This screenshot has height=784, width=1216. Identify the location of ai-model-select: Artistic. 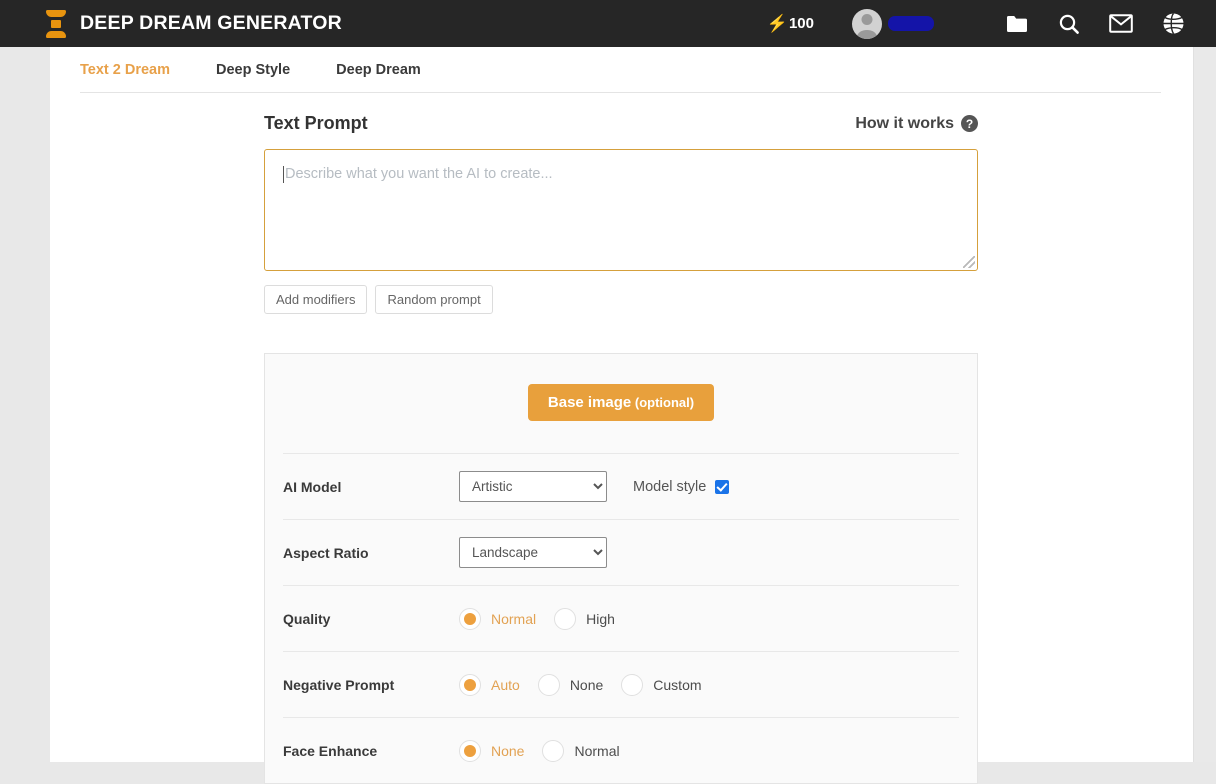
(533, 486).